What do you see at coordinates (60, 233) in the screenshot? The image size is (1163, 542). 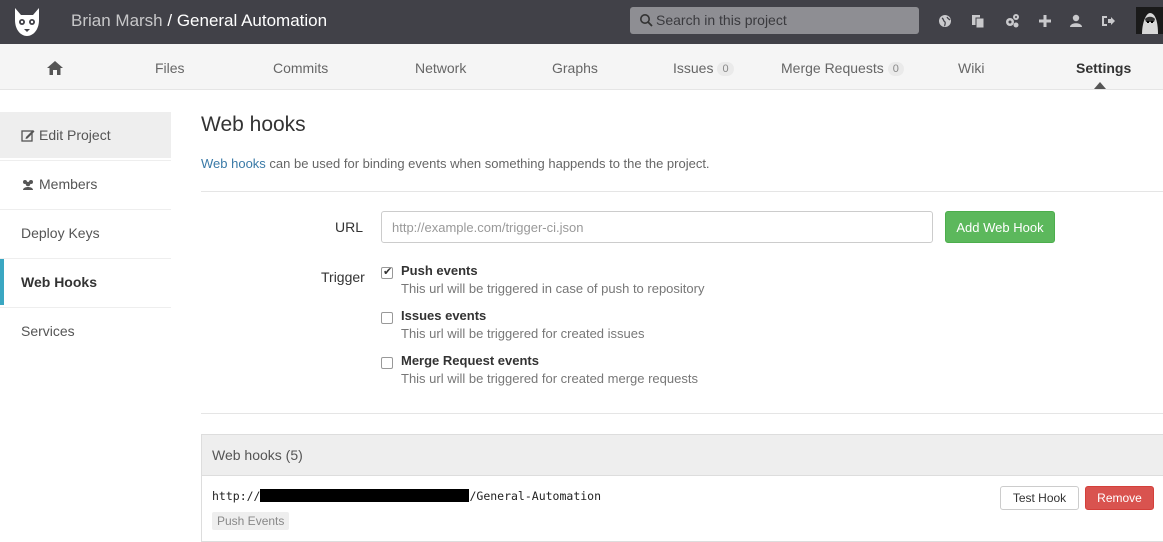 I see `sidebar-item-label: Deploy Keys` at bounding box center [60, 233].